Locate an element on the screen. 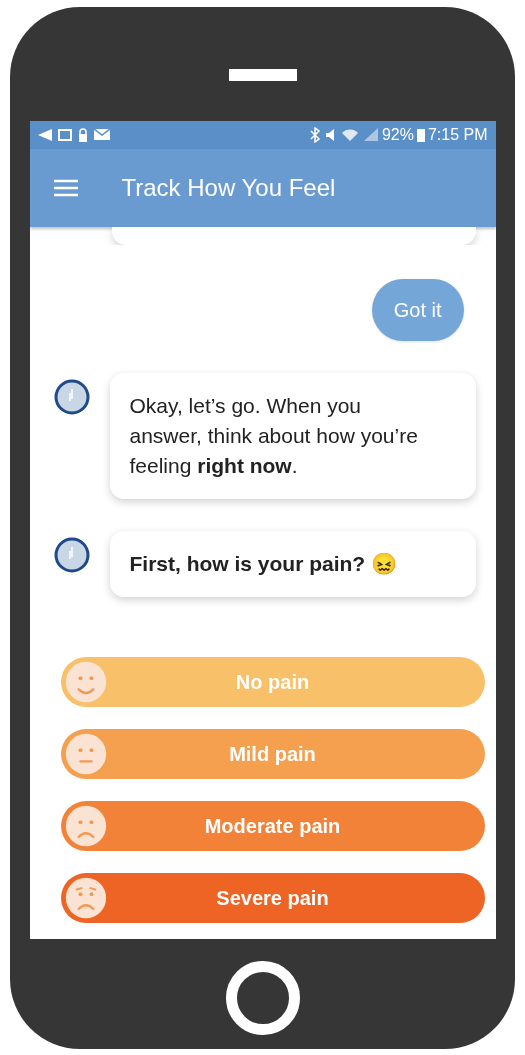  answer-button: No pain is located at coordinates (272, 681).